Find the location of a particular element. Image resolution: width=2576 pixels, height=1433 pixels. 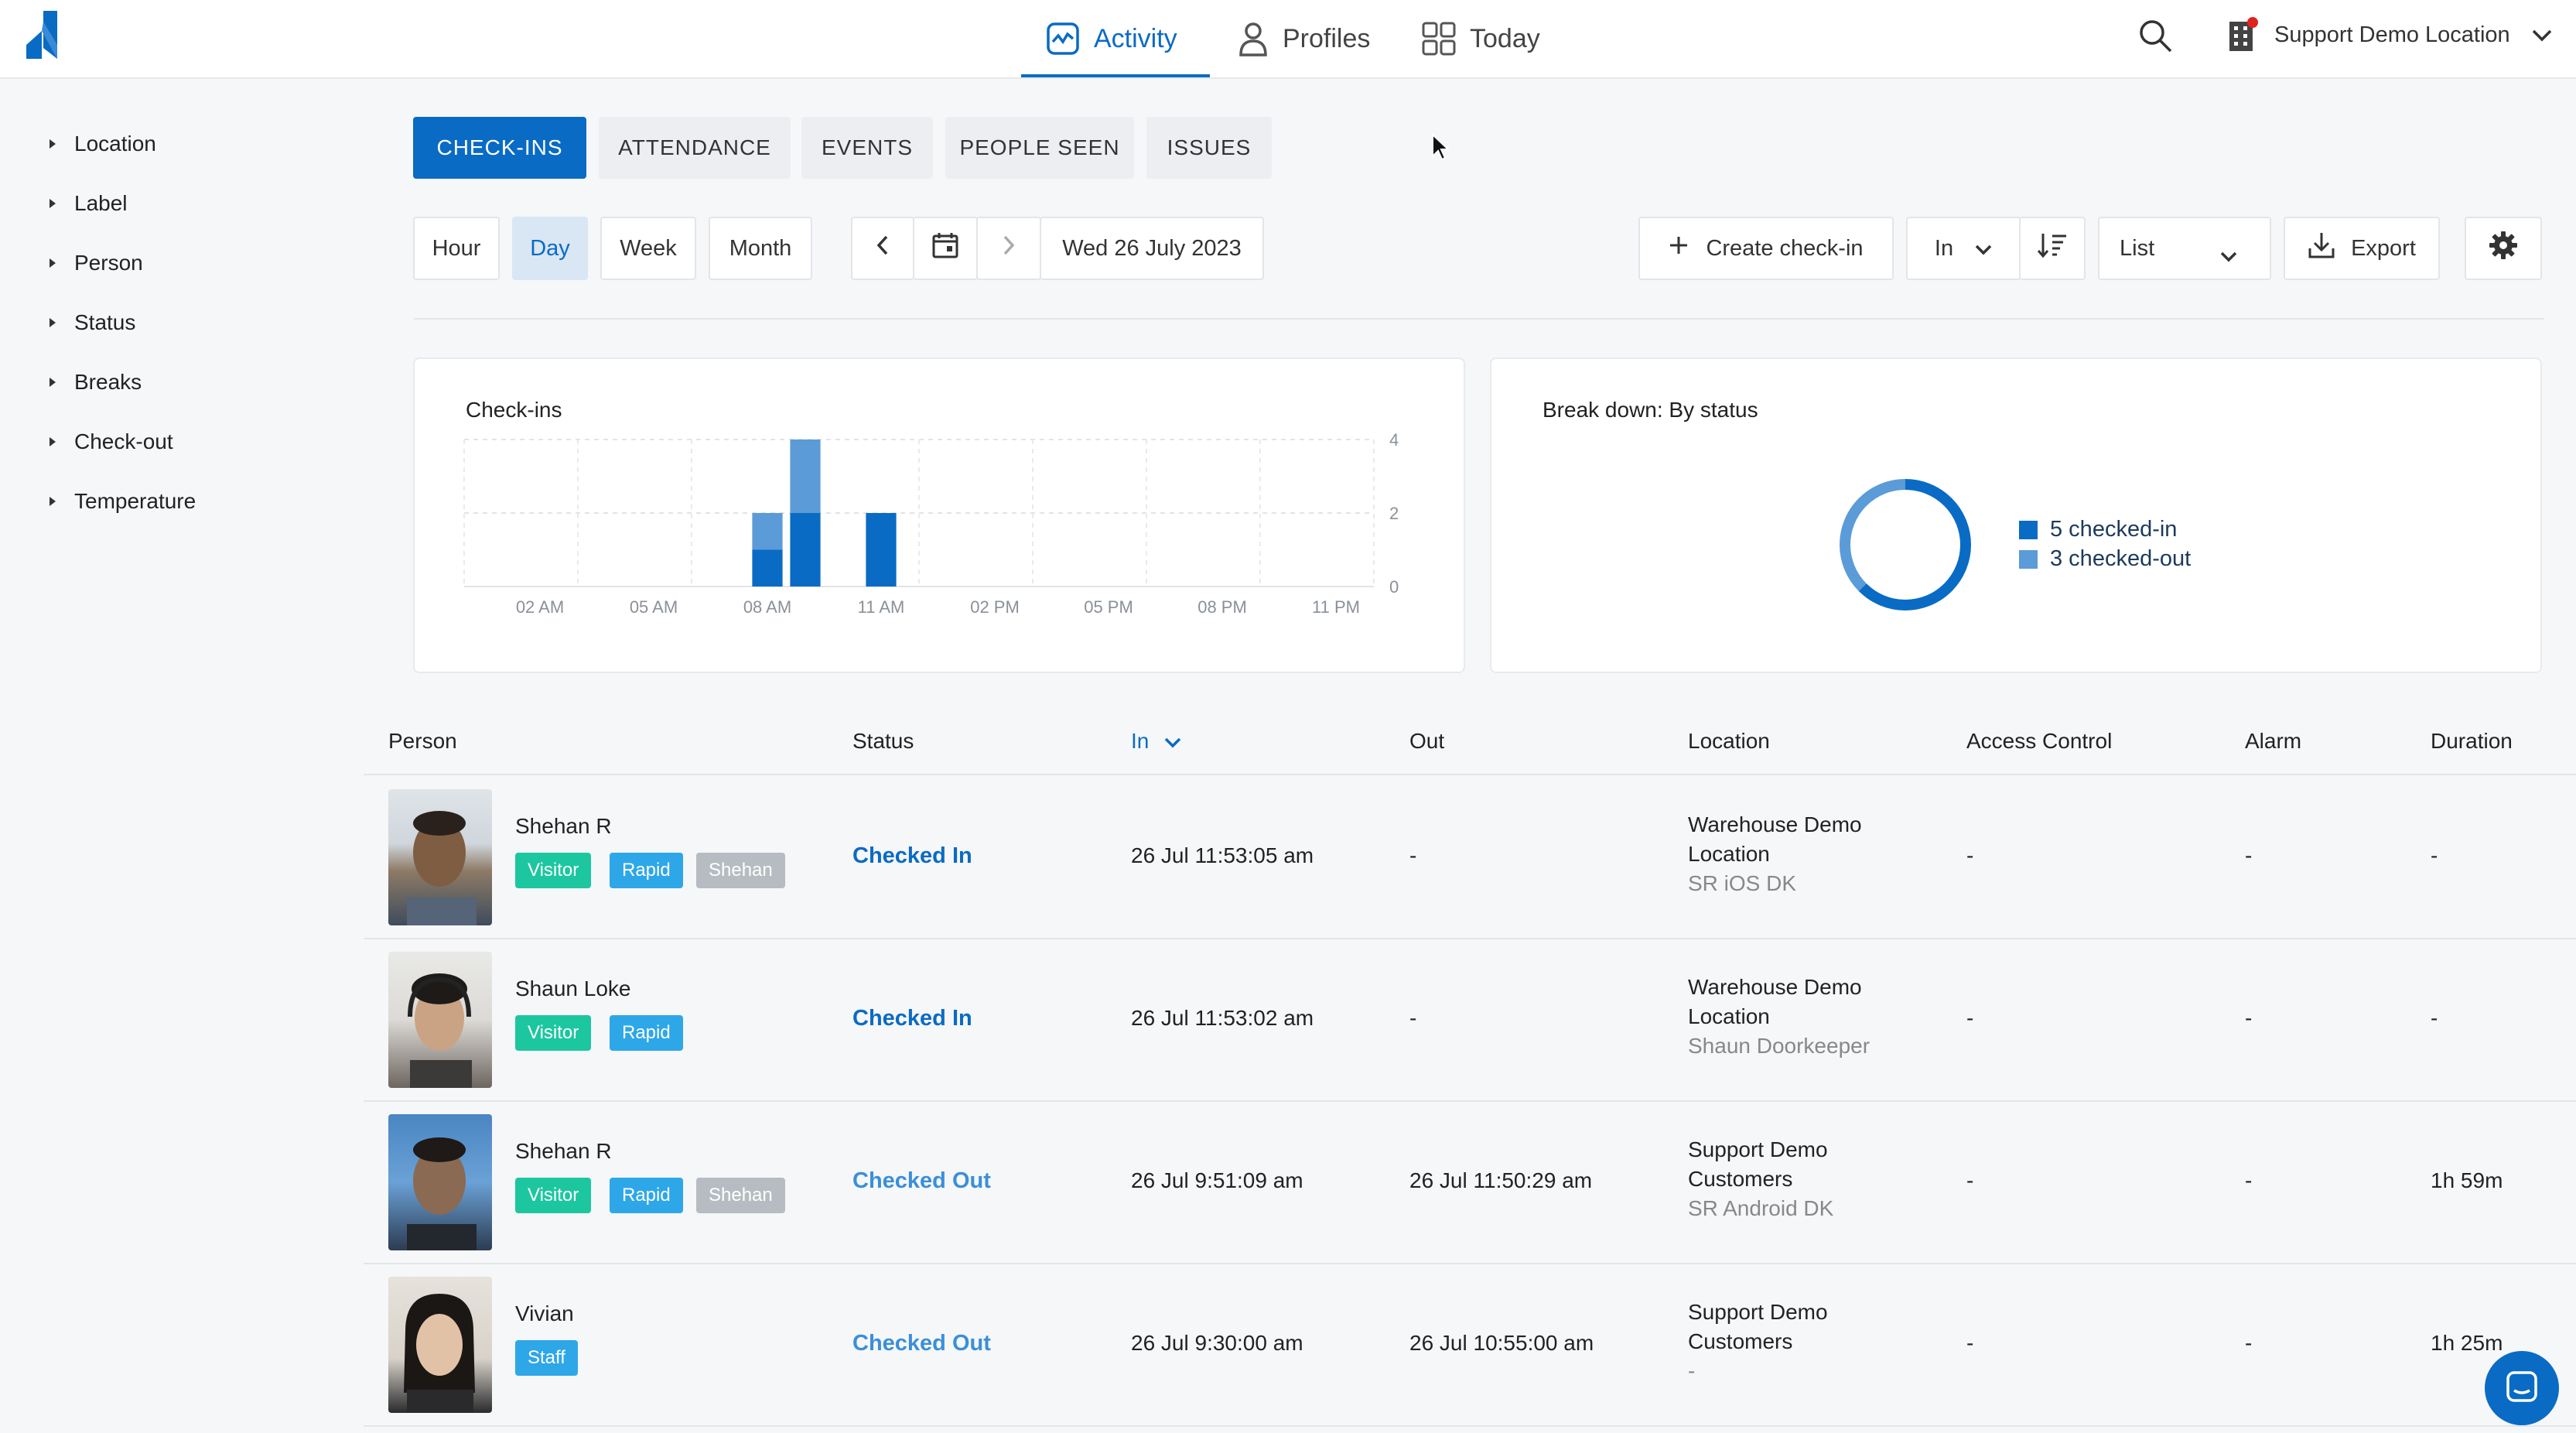

download-icon is located at coordinates (2321, 248).